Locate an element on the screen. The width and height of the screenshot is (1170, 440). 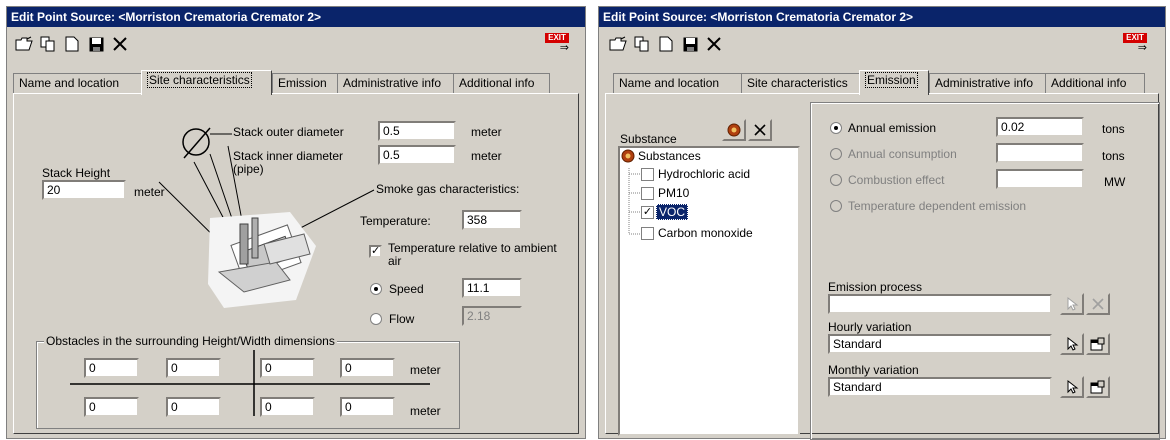
combustion-effect-input is located at coordinates (1040, 179).